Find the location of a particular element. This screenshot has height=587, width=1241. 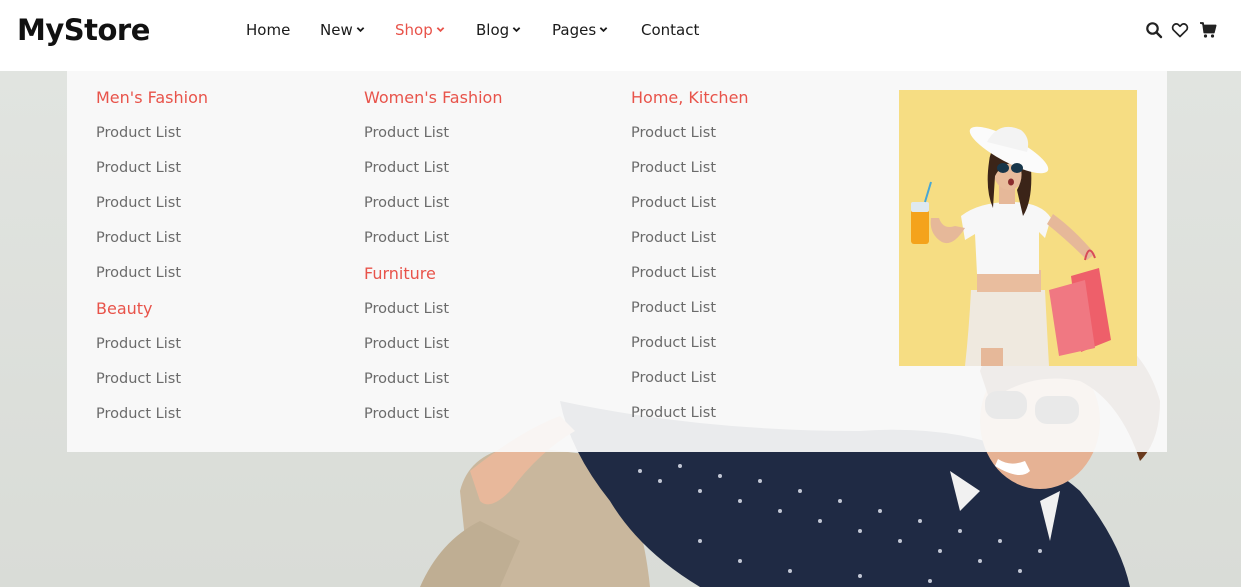

woman-shopping-photo is located at coordinates (1018, 228).